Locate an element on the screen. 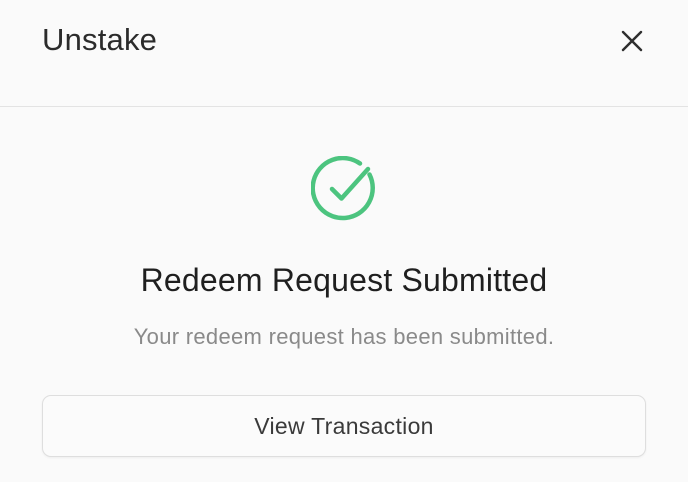  close-icon is located at coordinates (632, 41).